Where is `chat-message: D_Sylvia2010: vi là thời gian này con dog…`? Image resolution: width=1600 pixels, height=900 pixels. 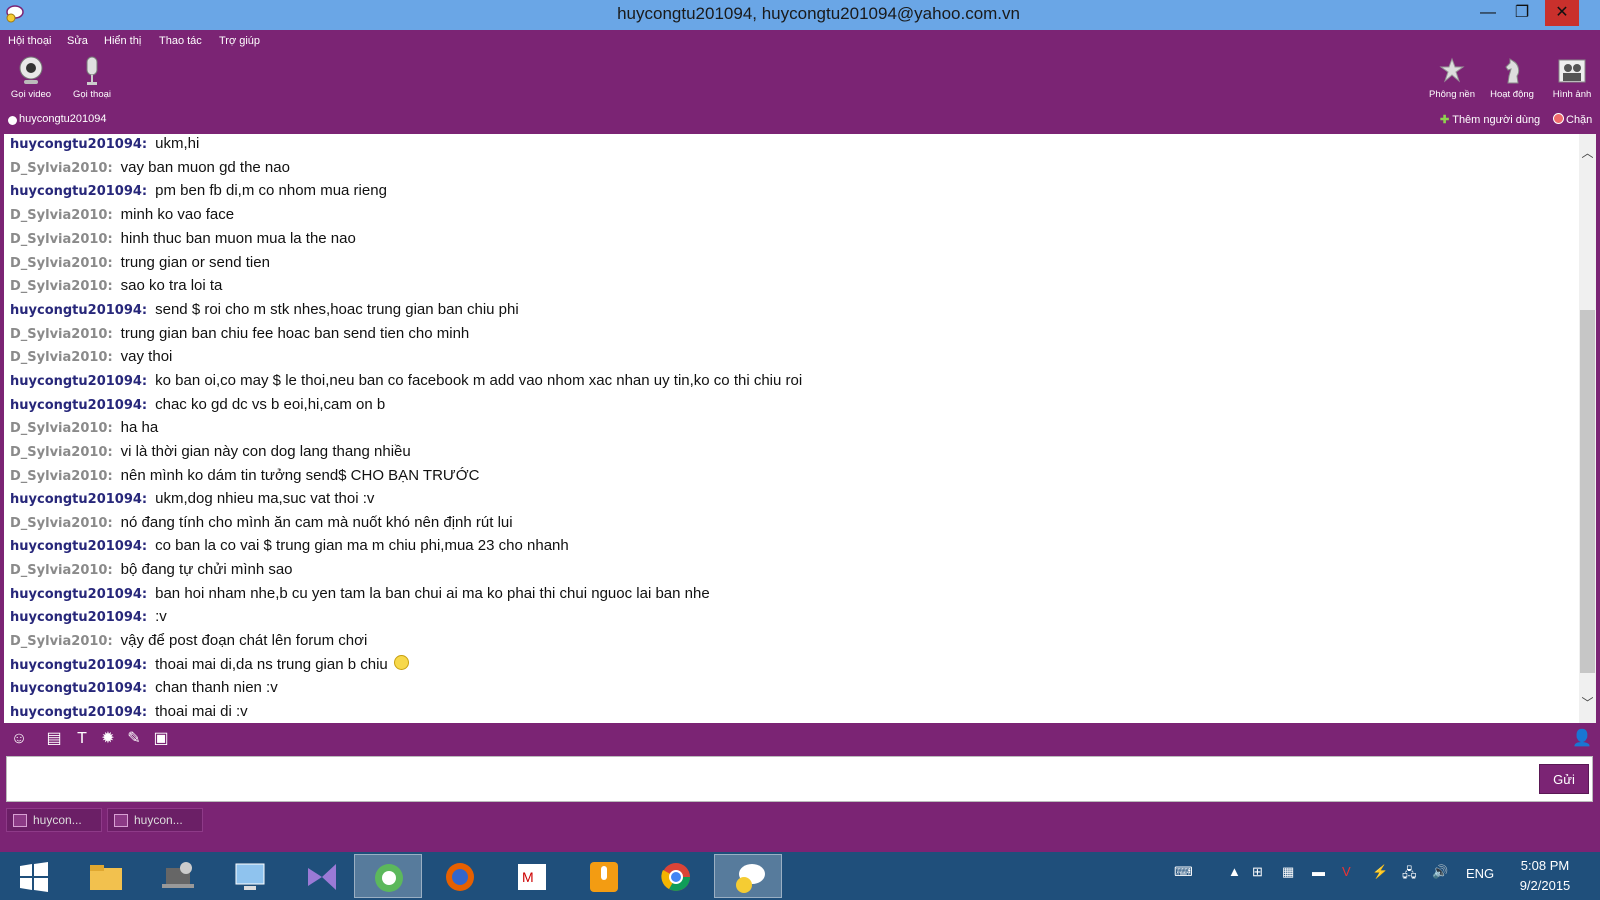
chat-message: D_Sylvia2010: vi là thời gian này con dog… is located at coordinates (210, 454).